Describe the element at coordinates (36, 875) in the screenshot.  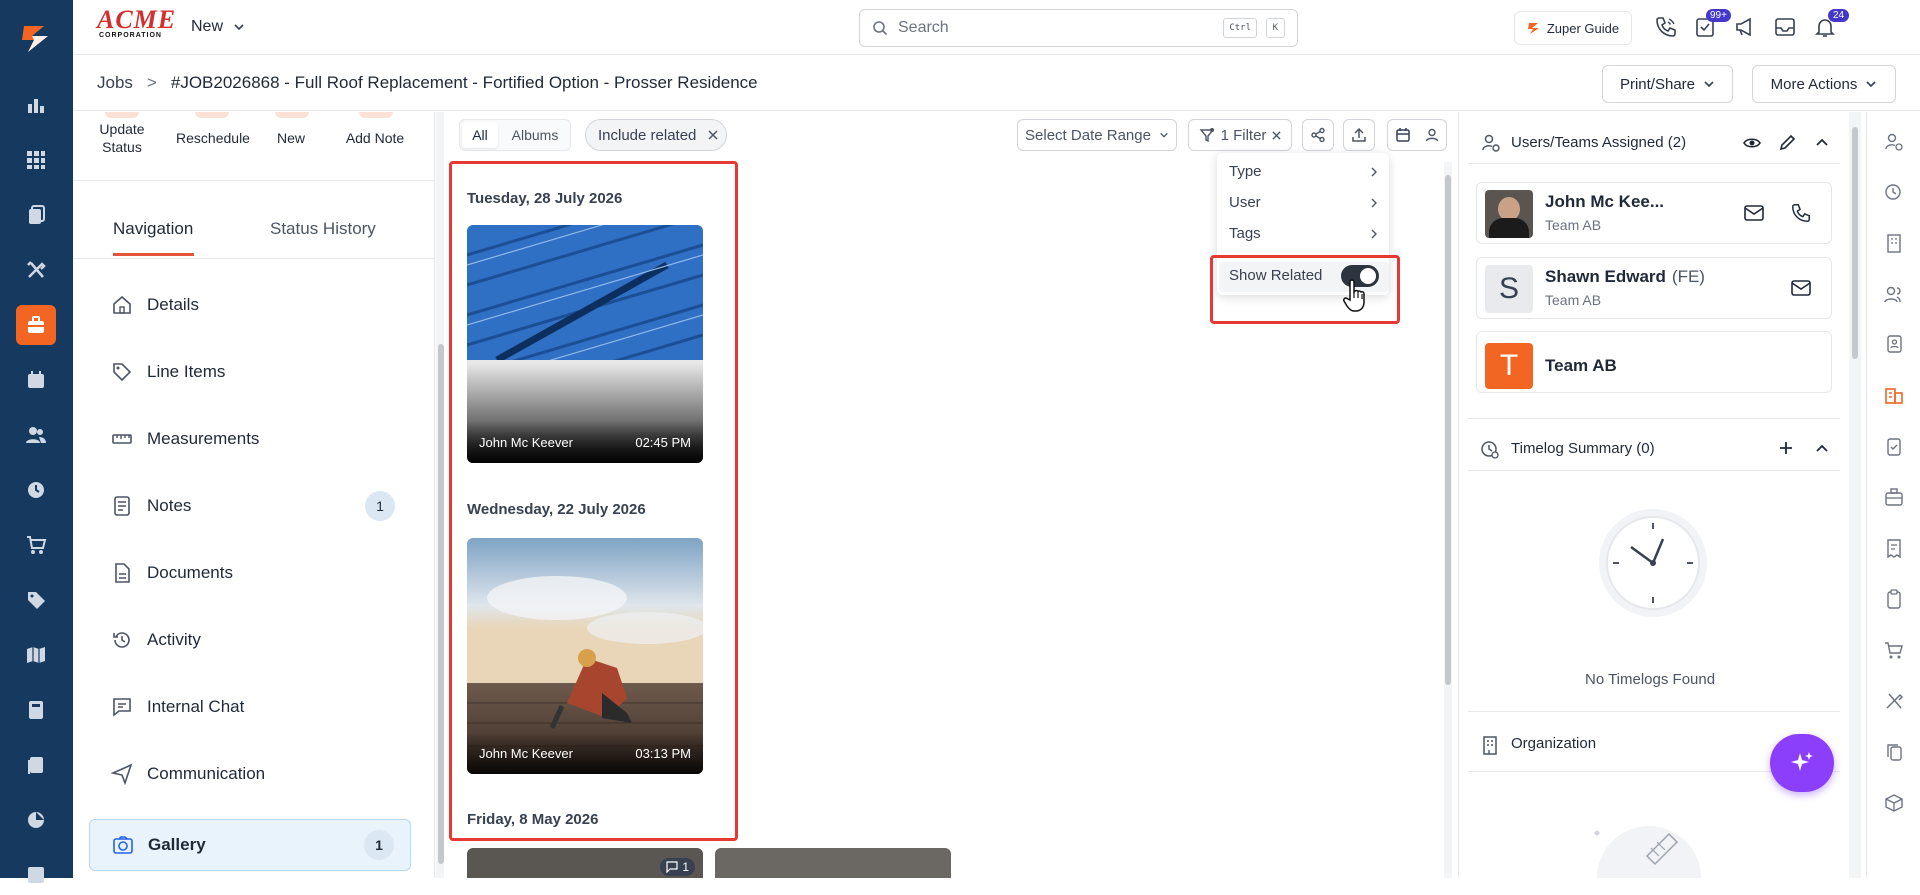
I see `analytics-icon` at that location.